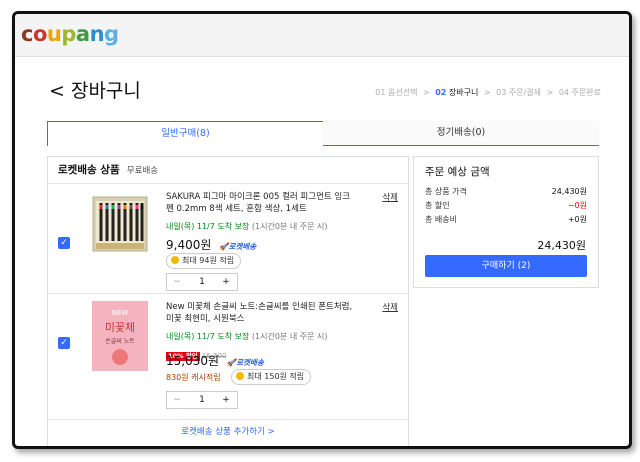  What do you see at coordinates (120, 327) in the screenshot?
I see `book-cover-title: 미꽃체` at bounding box center [120, 327].